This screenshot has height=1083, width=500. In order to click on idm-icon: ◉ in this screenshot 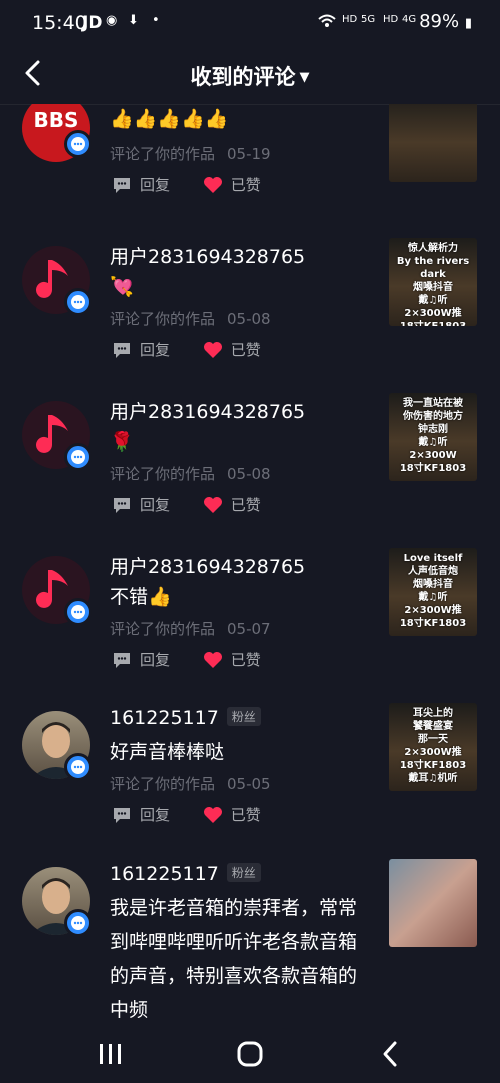, I will do `click(112, 20)`.